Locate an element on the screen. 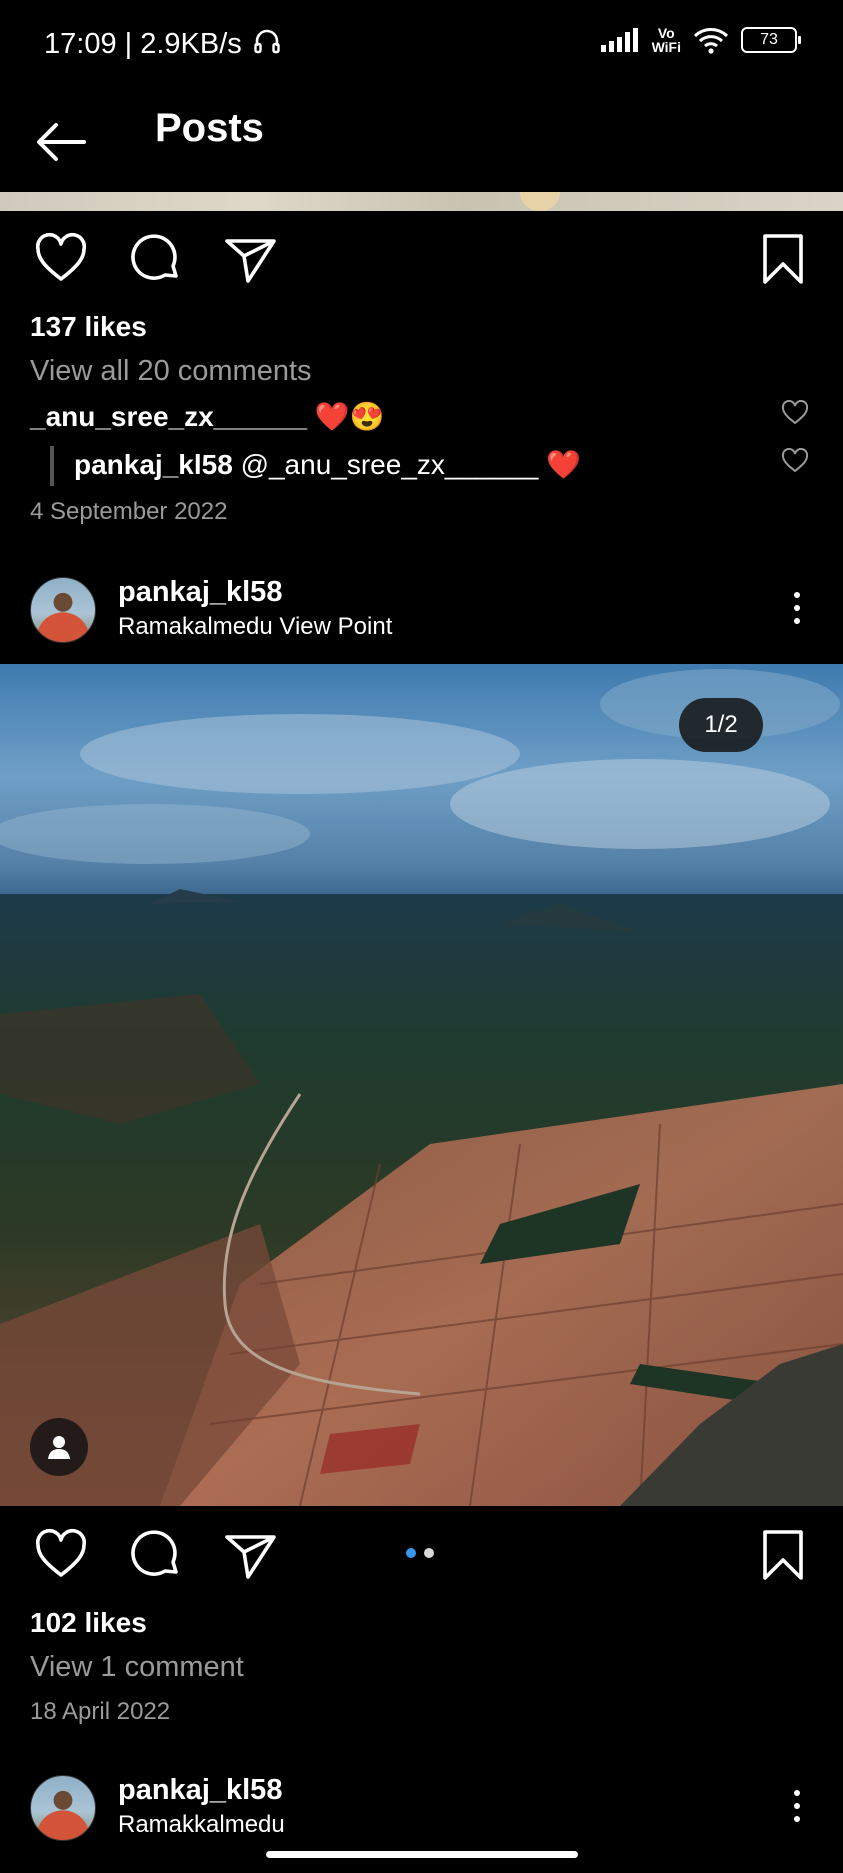 This screenshot has height=1873, width=843. carousel-indicator is located at coordinates (420, 1553).